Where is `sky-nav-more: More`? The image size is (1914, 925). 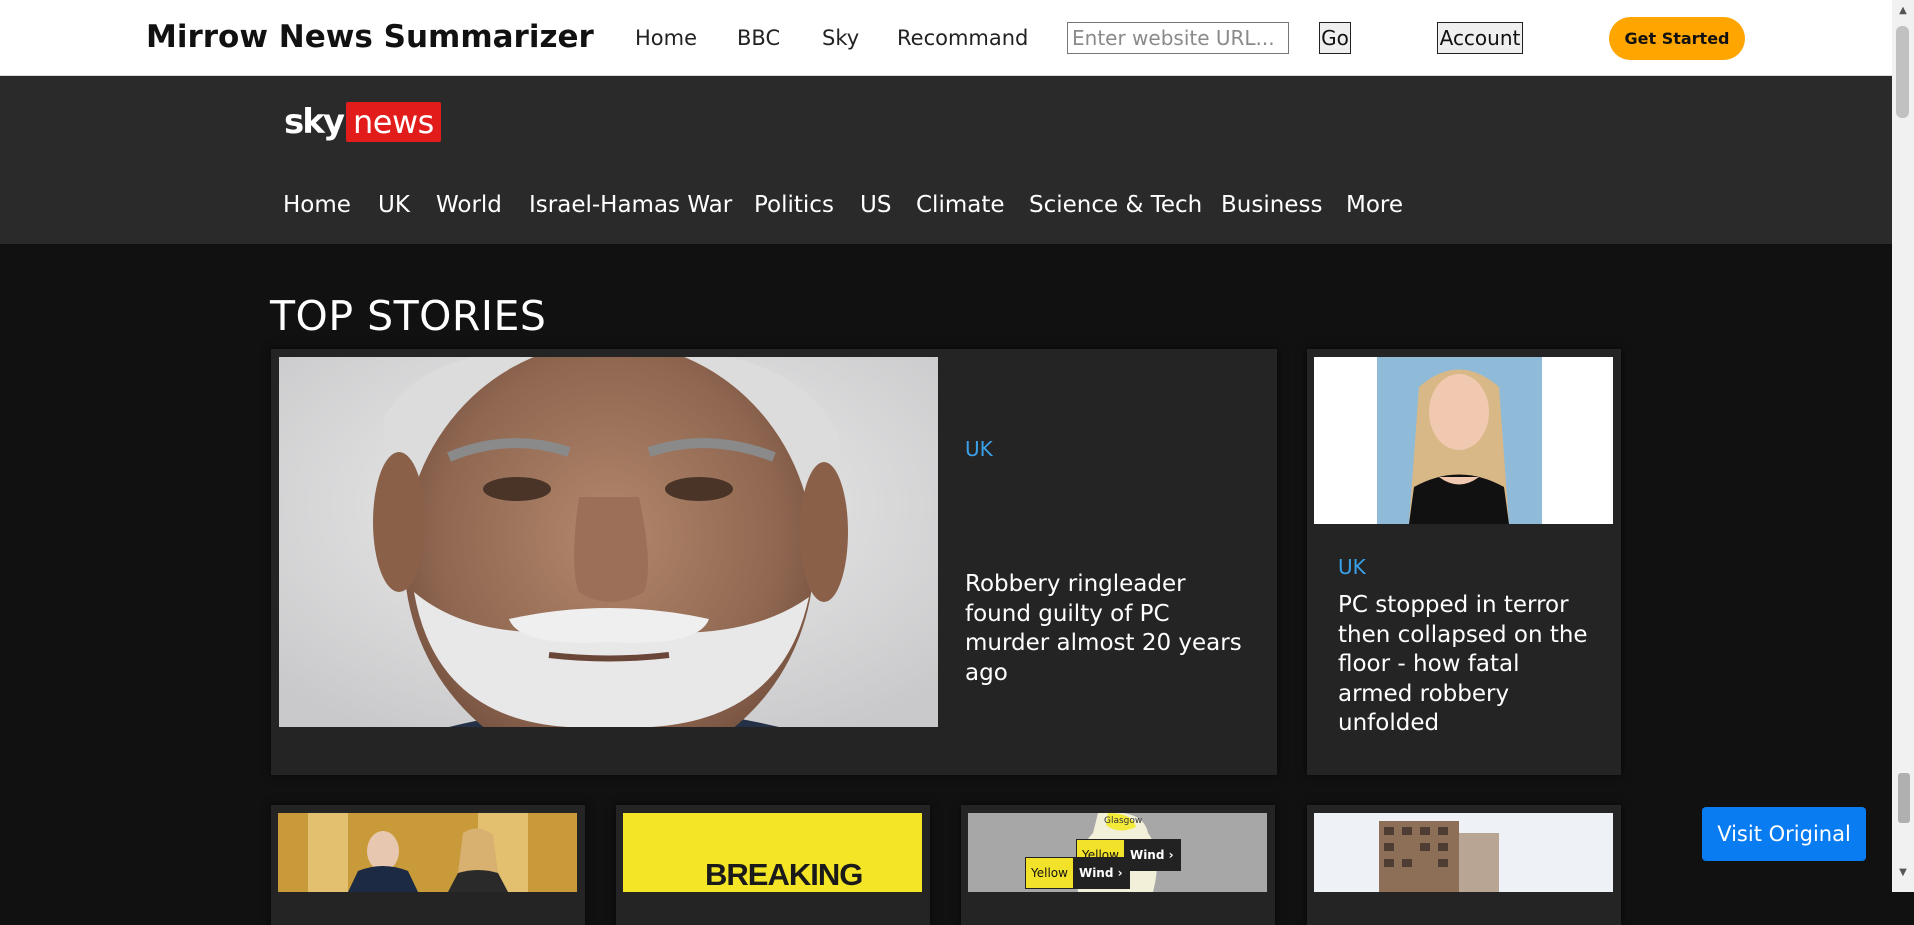
sky-nav-more: More is located at coordinates (1374, 205).